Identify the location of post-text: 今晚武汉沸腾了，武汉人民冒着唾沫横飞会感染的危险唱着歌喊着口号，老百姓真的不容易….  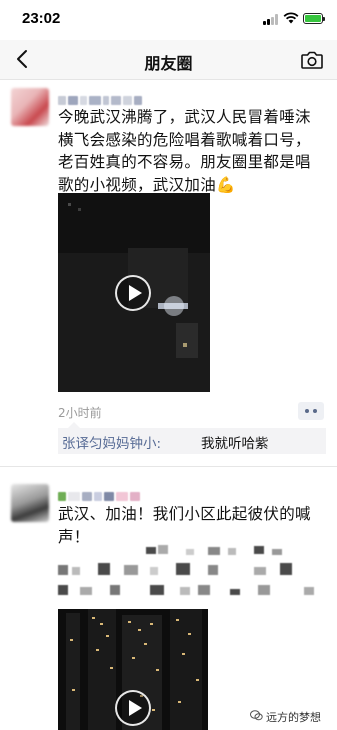
(184, 151).